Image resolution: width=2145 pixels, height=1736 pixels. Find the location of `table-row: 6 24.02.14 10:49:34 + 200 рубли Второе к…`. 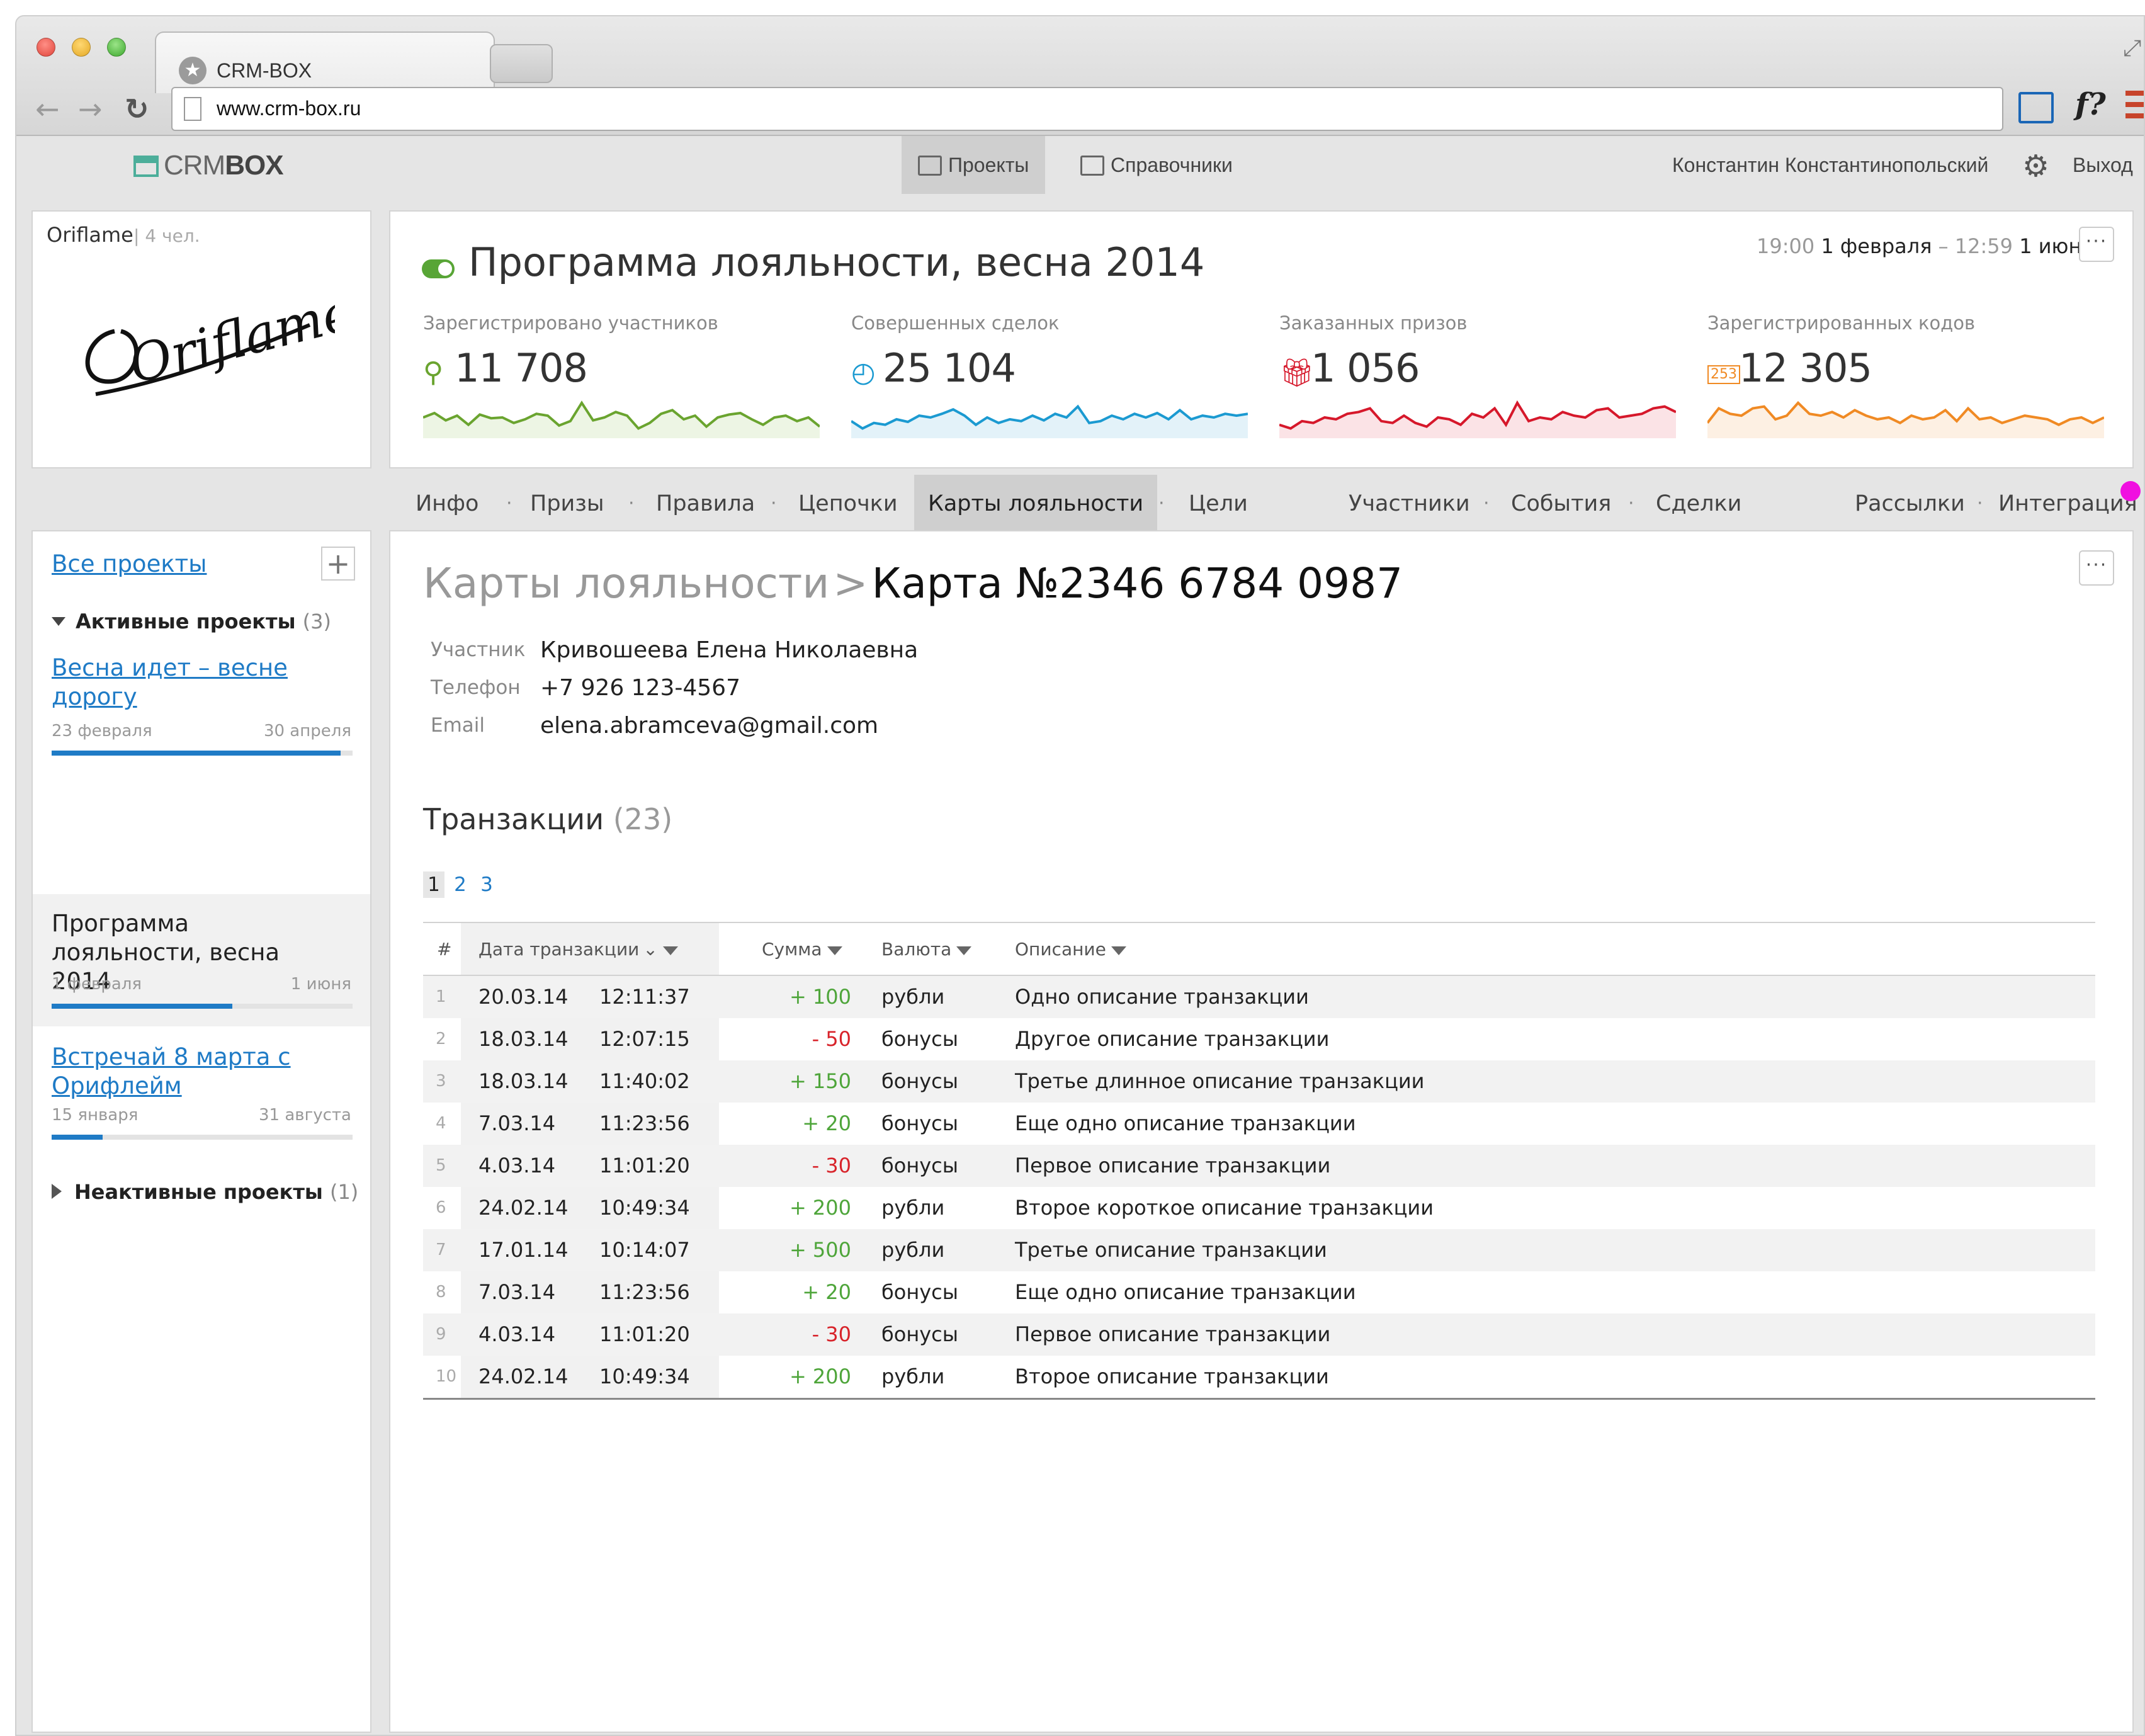

table-row: 6 24.02.14 10:49:34 + 200 рубли Второе к… is located at coordinates (1259, 1208).